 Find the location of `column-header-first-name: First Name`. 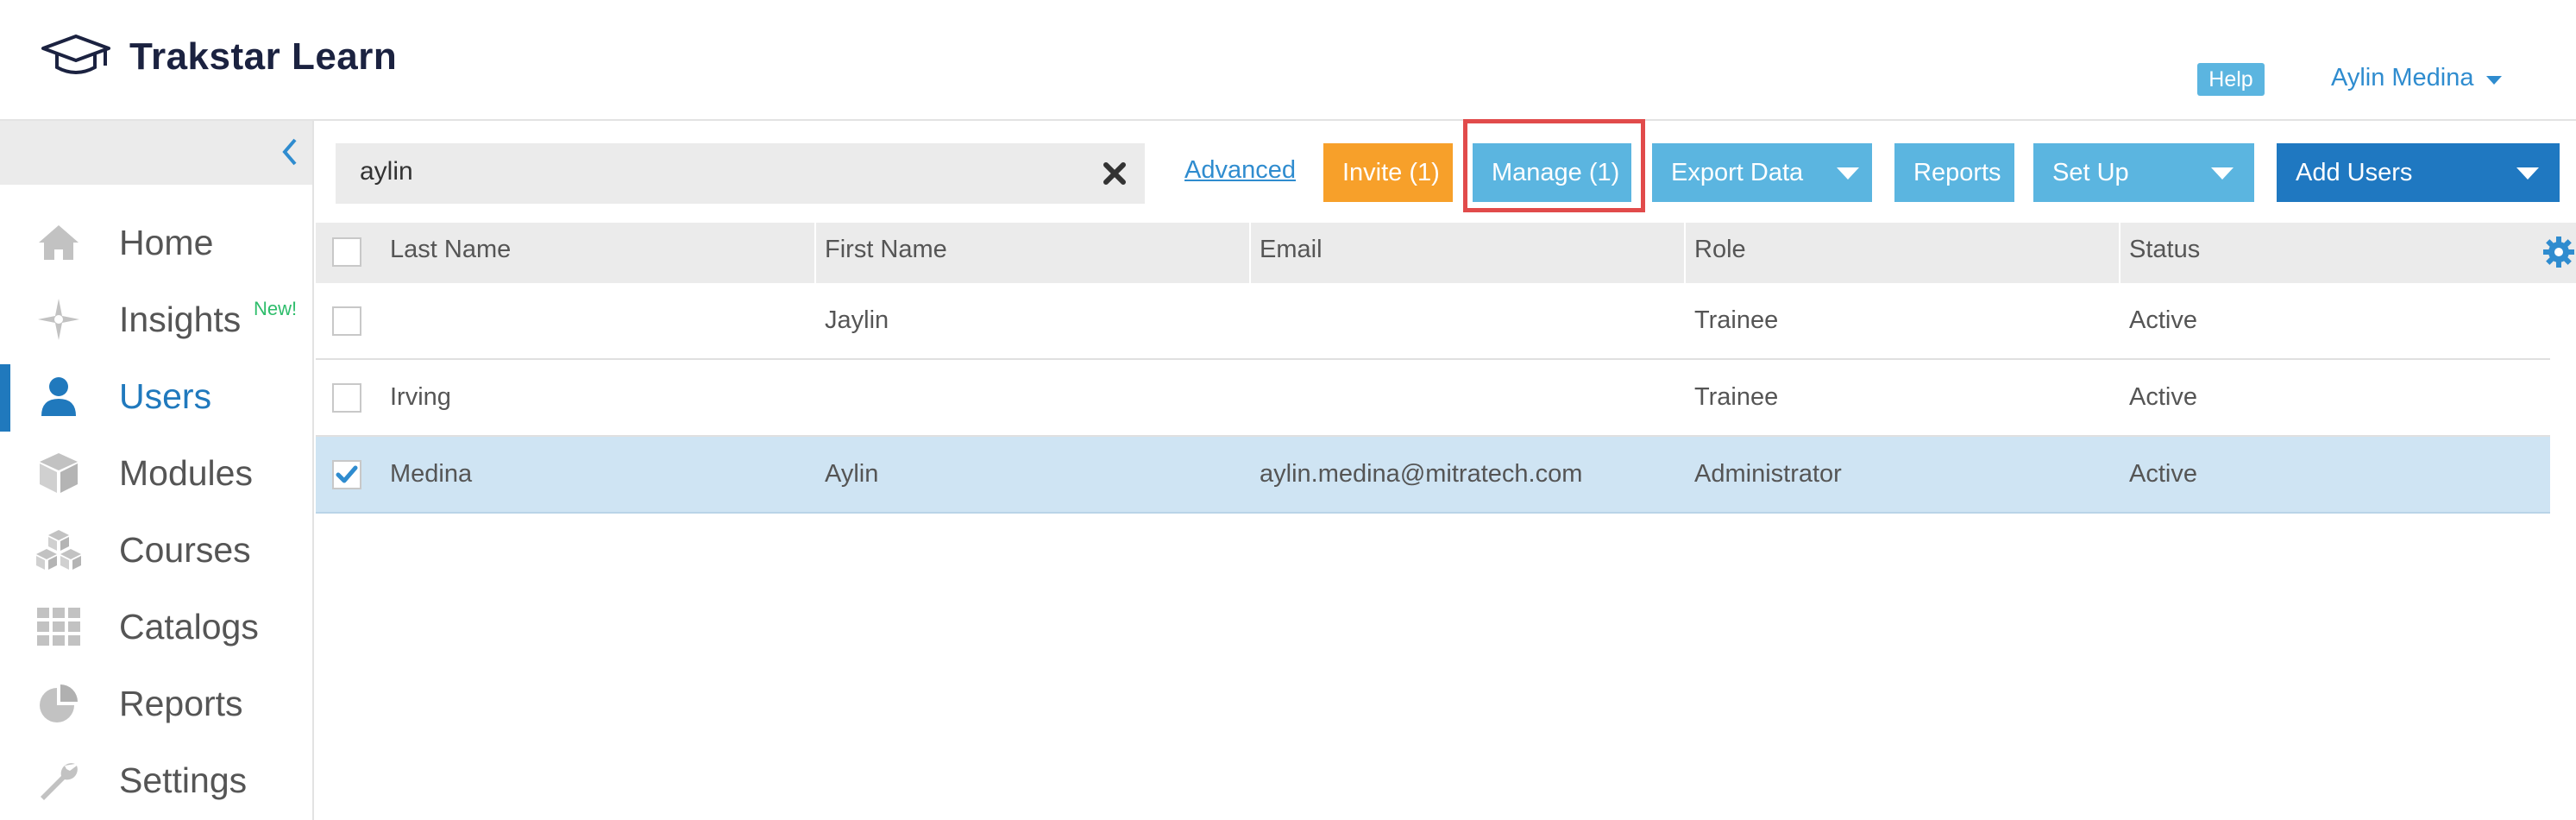

column-header-first-name: First Name is located at coordinates (886, 250).